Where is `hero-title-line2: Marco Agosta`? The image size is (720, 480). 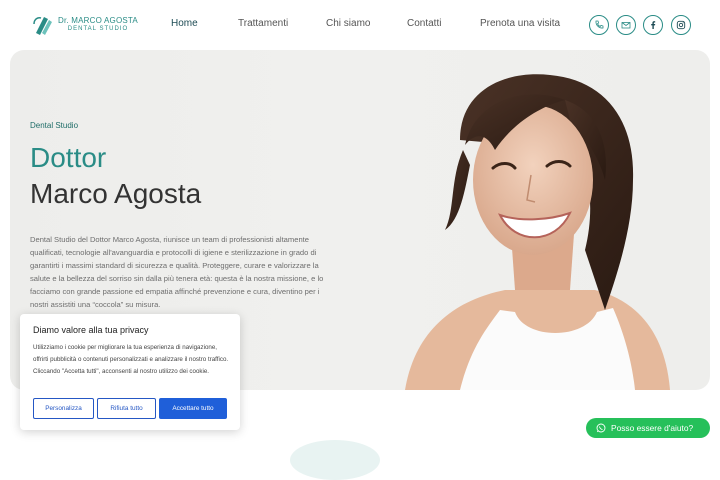 hero-title-line2: Marco Agosta is located at coordinates (116, 193).